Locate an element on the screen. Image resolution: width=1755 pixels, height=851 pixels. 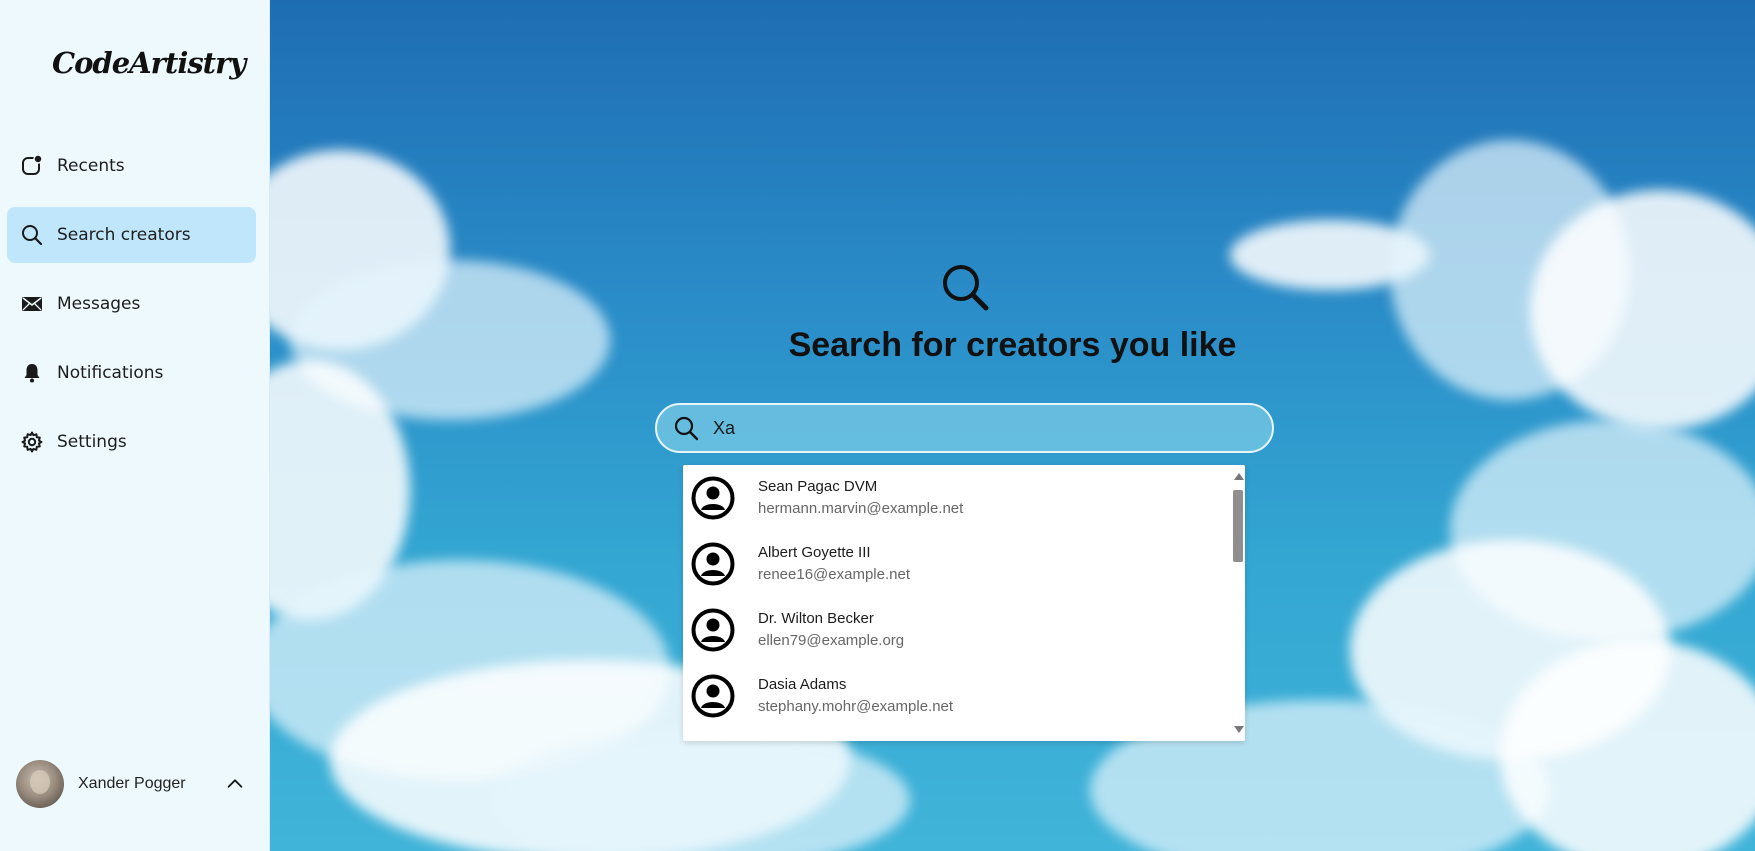
avatar is located at coordinates (40, 784).